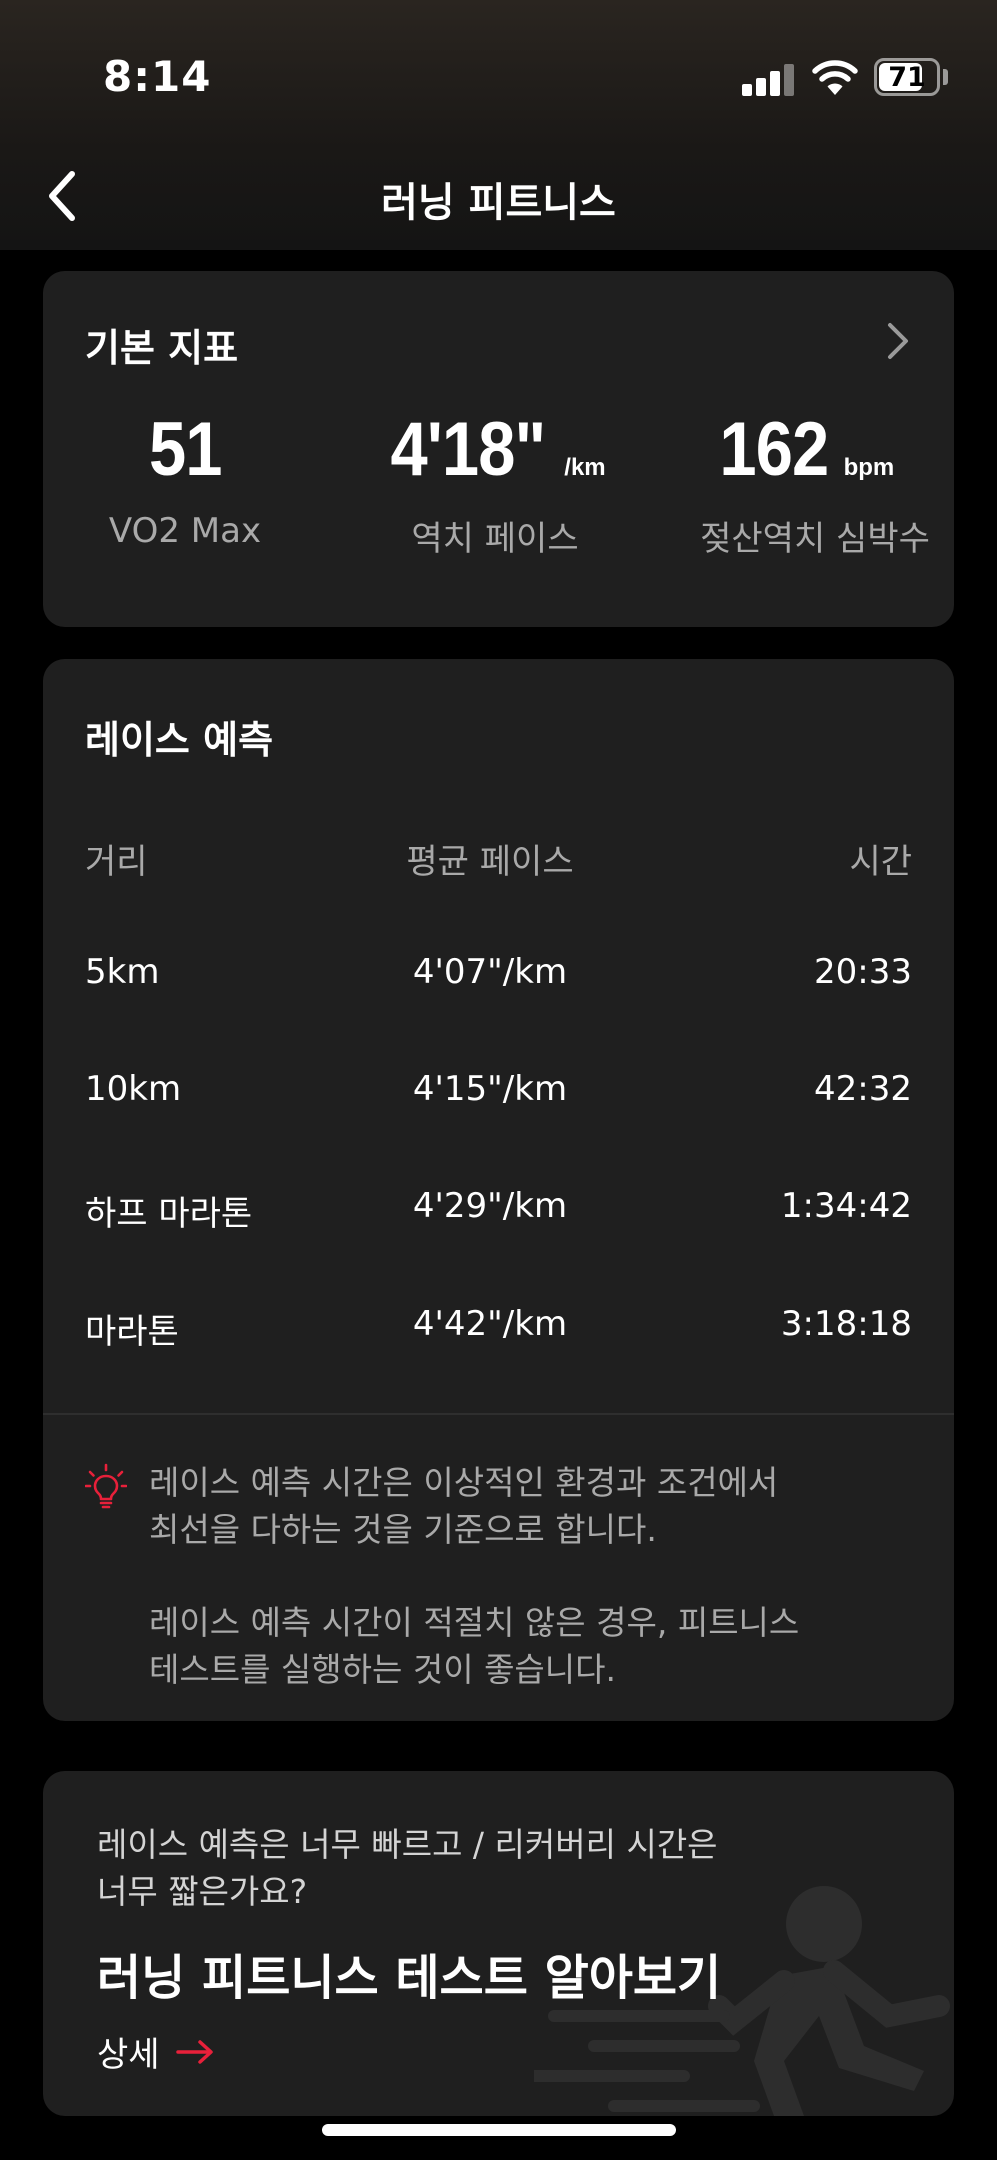  I want to click on promo-question-line-2: 너무 짧은가요?, so click(202, 1891).